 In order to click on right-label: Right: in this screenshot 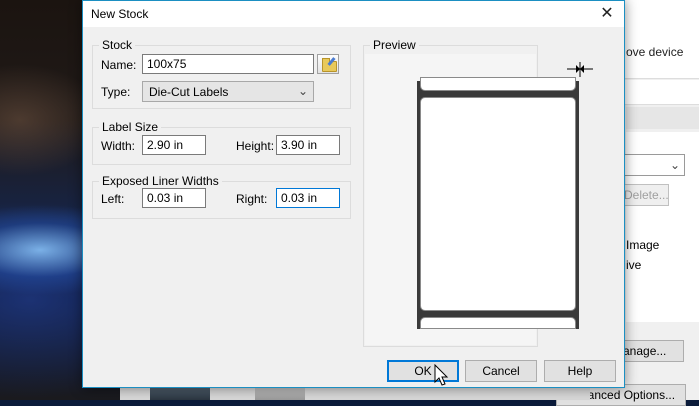, I will do `click(252, 199)`.